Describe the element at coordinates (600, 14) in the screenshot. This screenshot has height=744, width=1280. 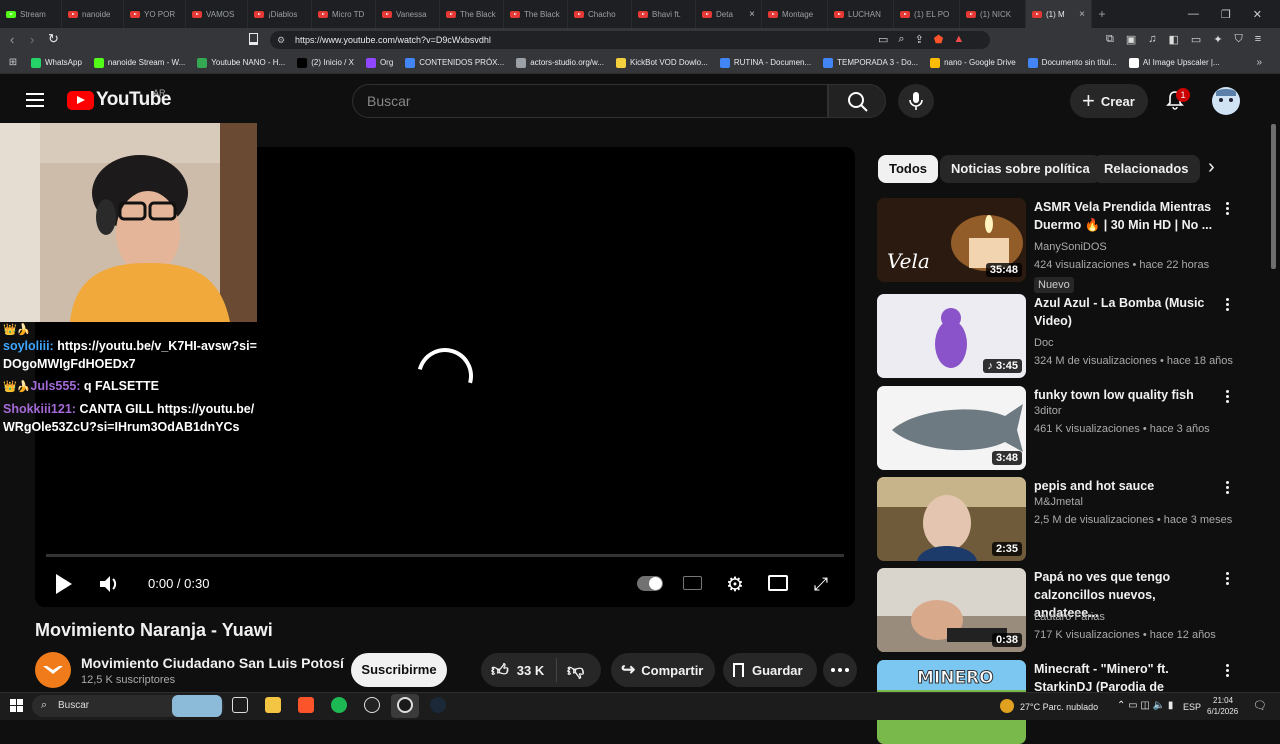
I see `browser-tab: Chacho` at that location.